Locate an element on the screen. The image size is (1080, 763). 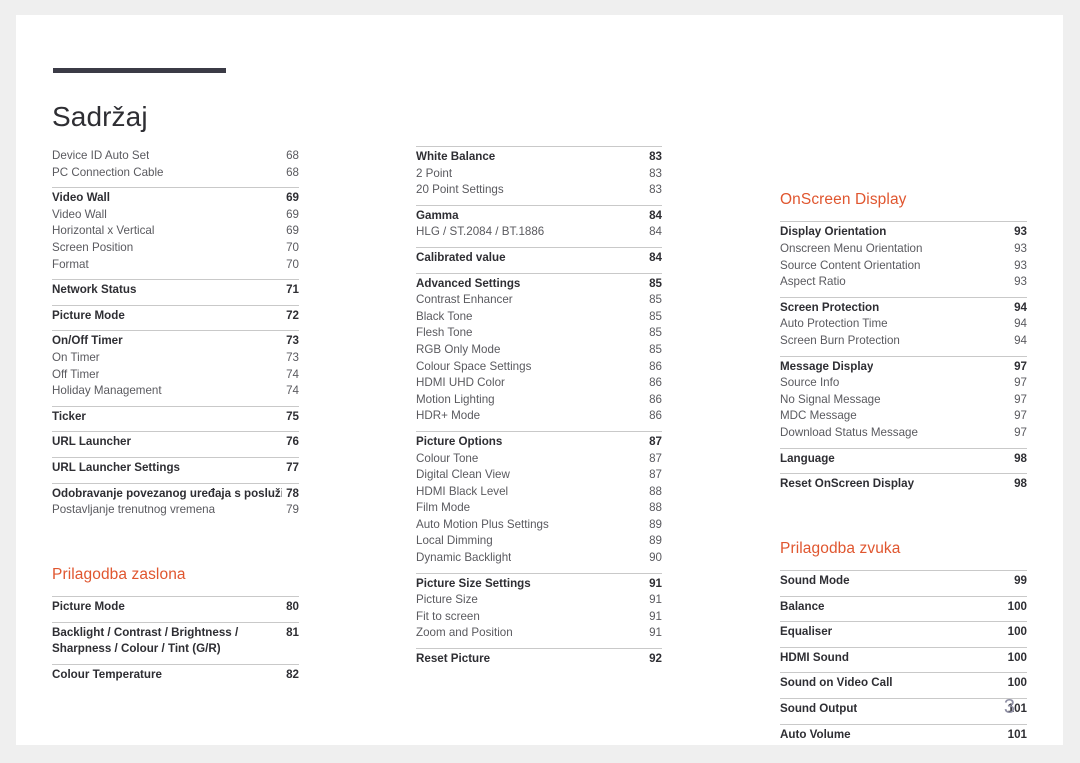
toc-row: Advanced Settings 85 is located at coordinates (539, 284).